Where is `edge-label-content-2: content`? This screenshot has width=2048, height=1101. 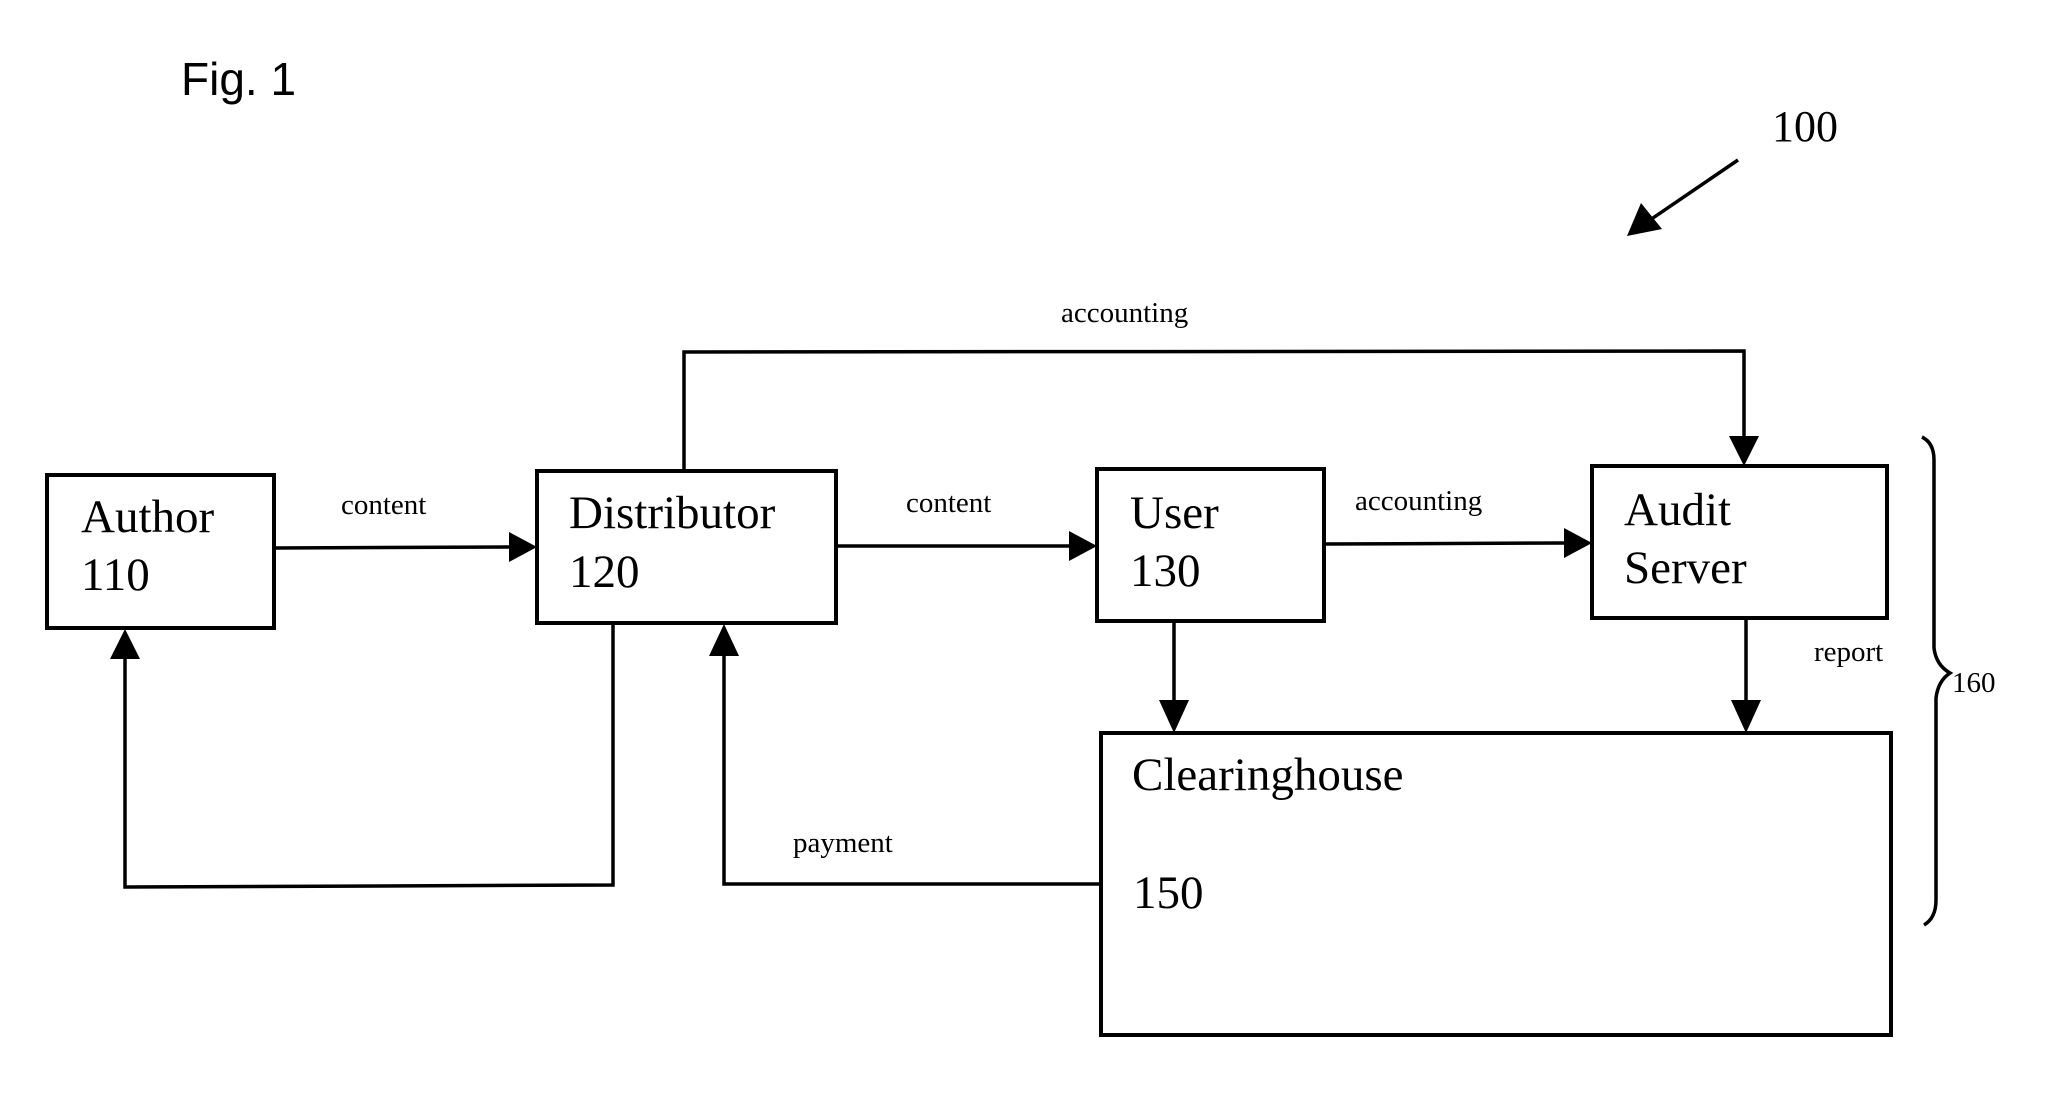 edge-label-content-2: content is located at coordinates (948, 503).